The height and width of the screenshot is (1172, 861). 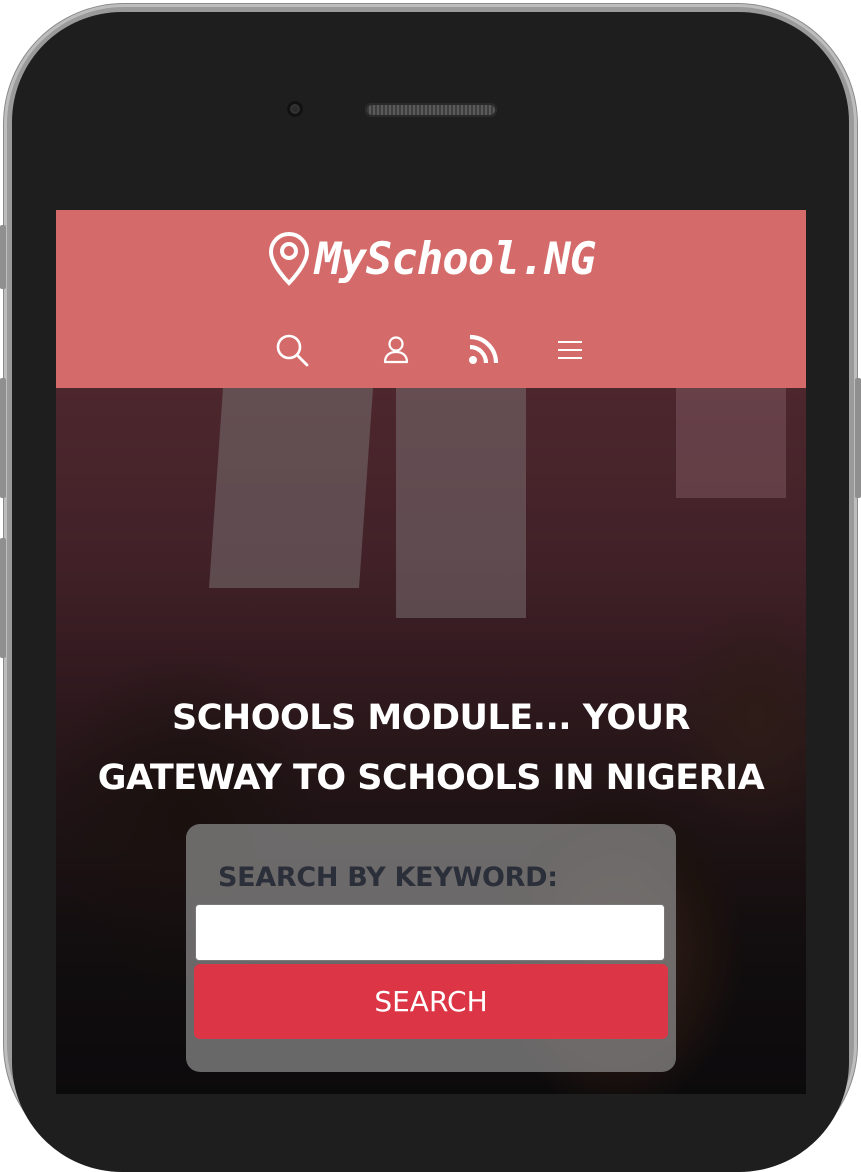 What do you see at coordinates (570, 350) in the screenshot?
I see `menu-icon` at bounding box center [570, 350].